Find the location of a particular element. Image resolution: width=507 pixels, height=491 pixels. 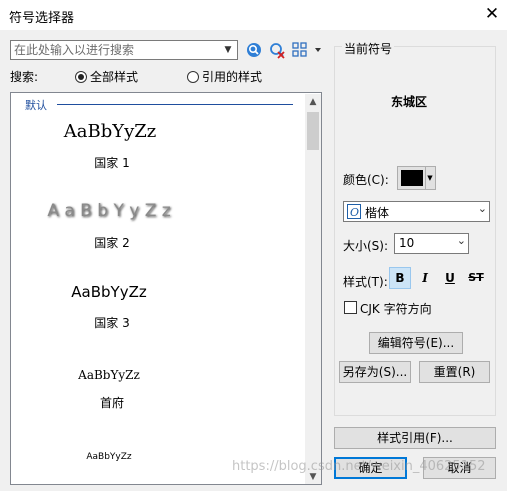

bold-button: B is located at coordinates (400, 278).